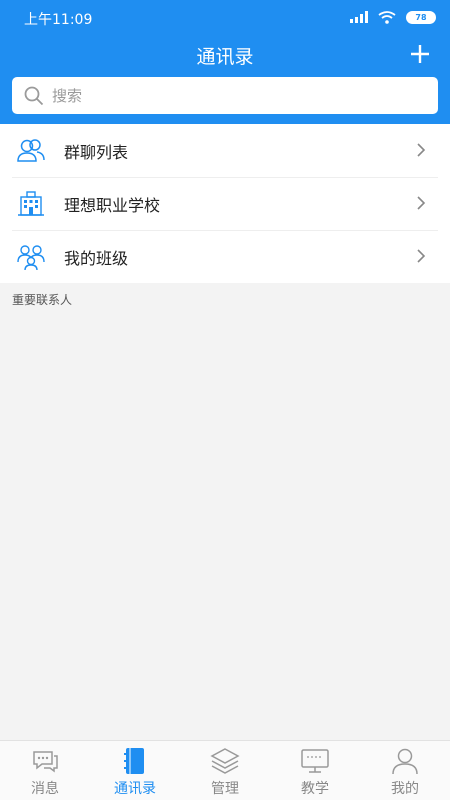 The width and height of the screenshot is (450, 800). I want to click on wifi-icon, so click(387, 17).